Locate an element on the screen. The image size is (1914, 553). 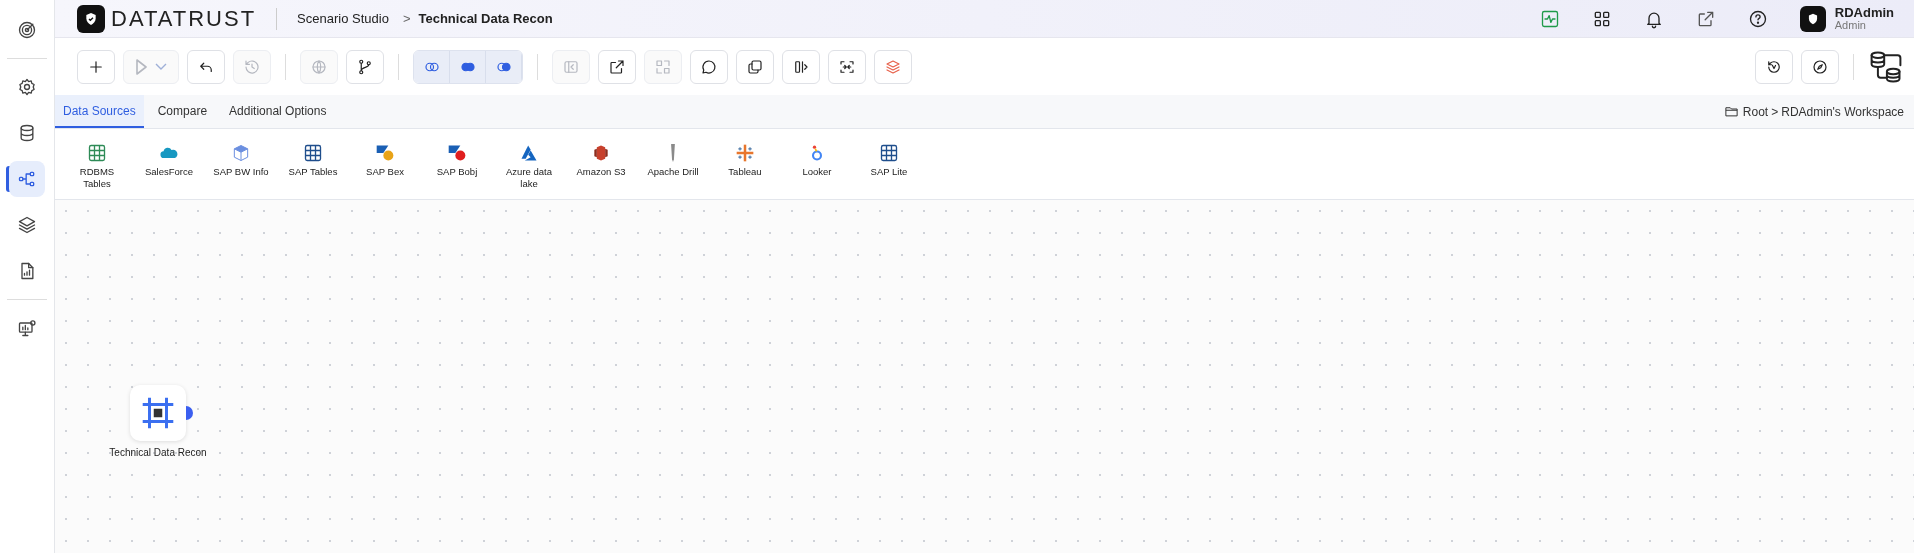
data-source-item: Looker is located at coordinates (817, 161).